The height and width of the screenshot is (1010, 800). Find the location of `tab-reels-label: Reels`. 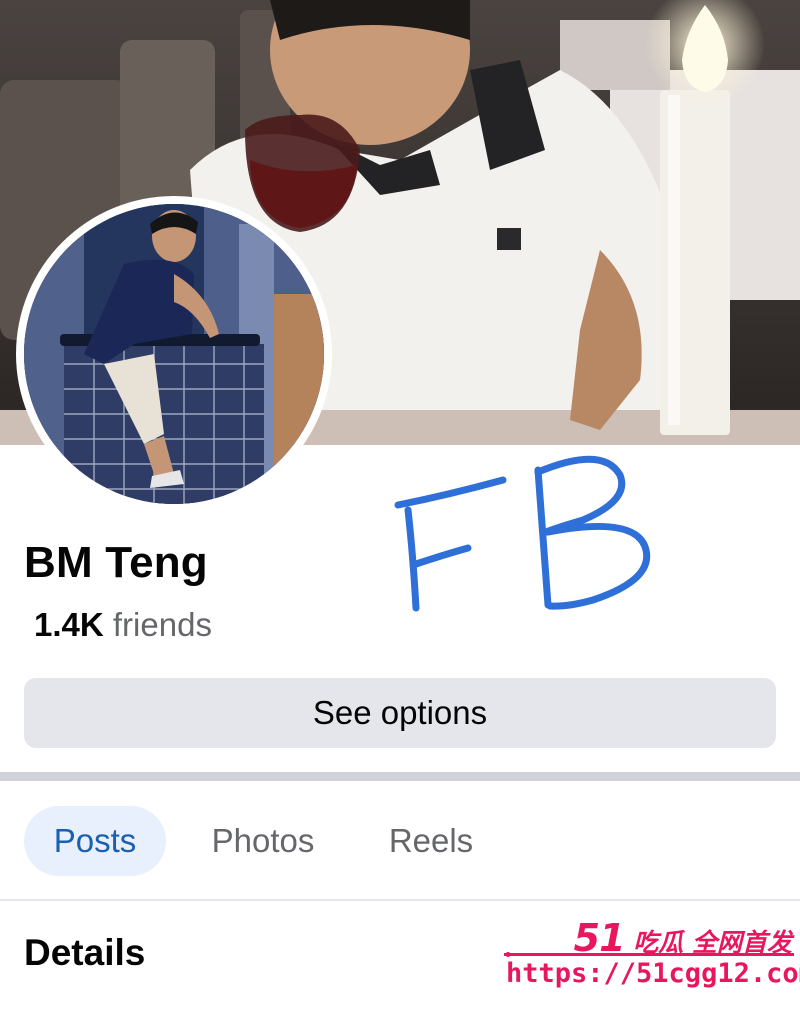

tab-reels-label: Reels is located at coordinates (431, 840).